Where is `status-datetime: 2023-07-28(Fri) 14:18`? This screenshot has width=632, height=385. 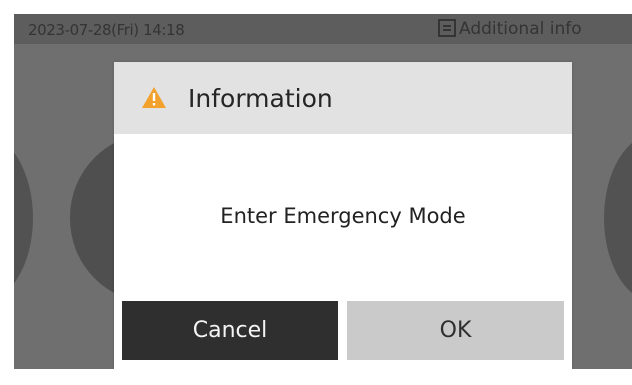 status-datetime: 2023-07-28(Fri) 14:18 is located at coordinates (106, 30).